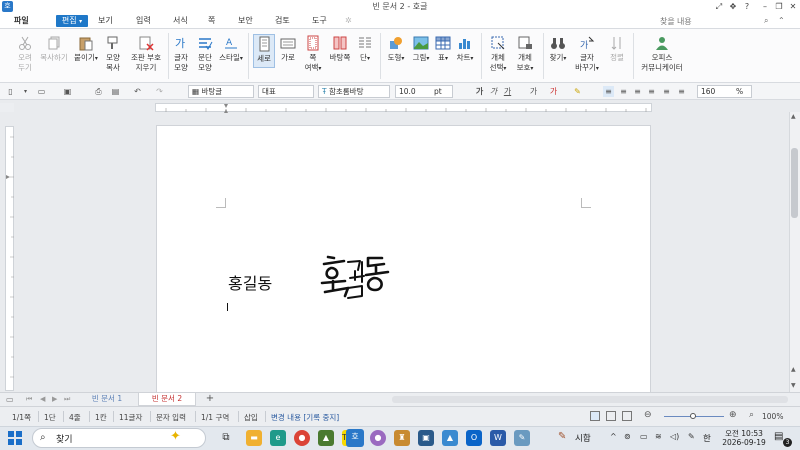  Describe the element at coordinates (180, 21) in the screenshot. I see `menu-format: 서식` at that location.